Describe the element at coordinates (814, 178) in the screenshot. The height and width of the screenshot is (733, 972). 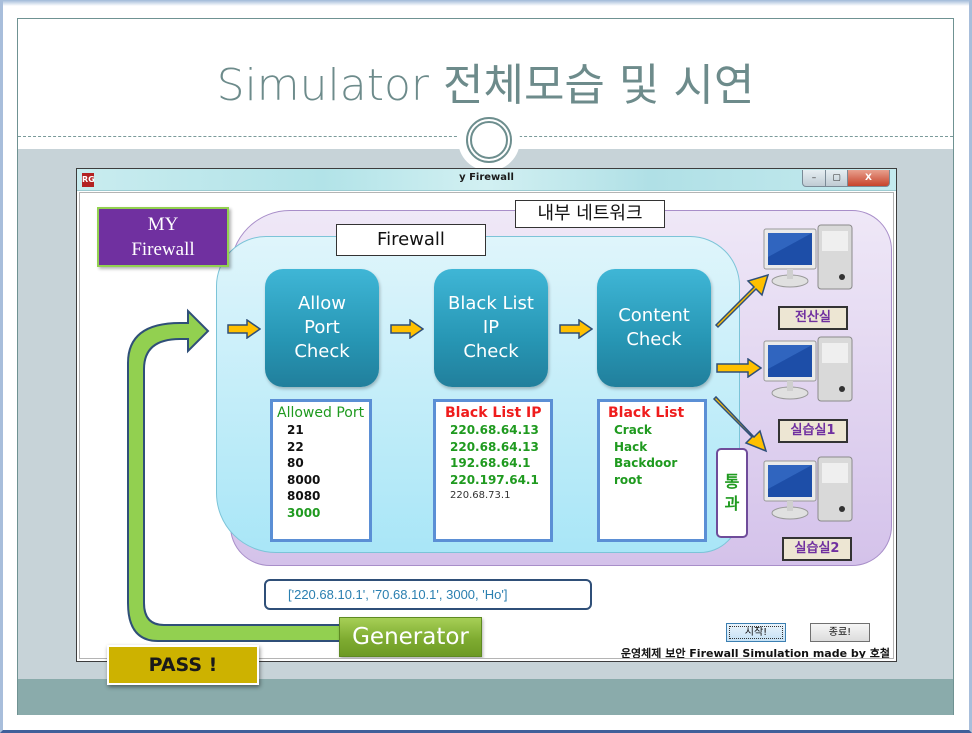
I see `minimize-button: –` at that location.